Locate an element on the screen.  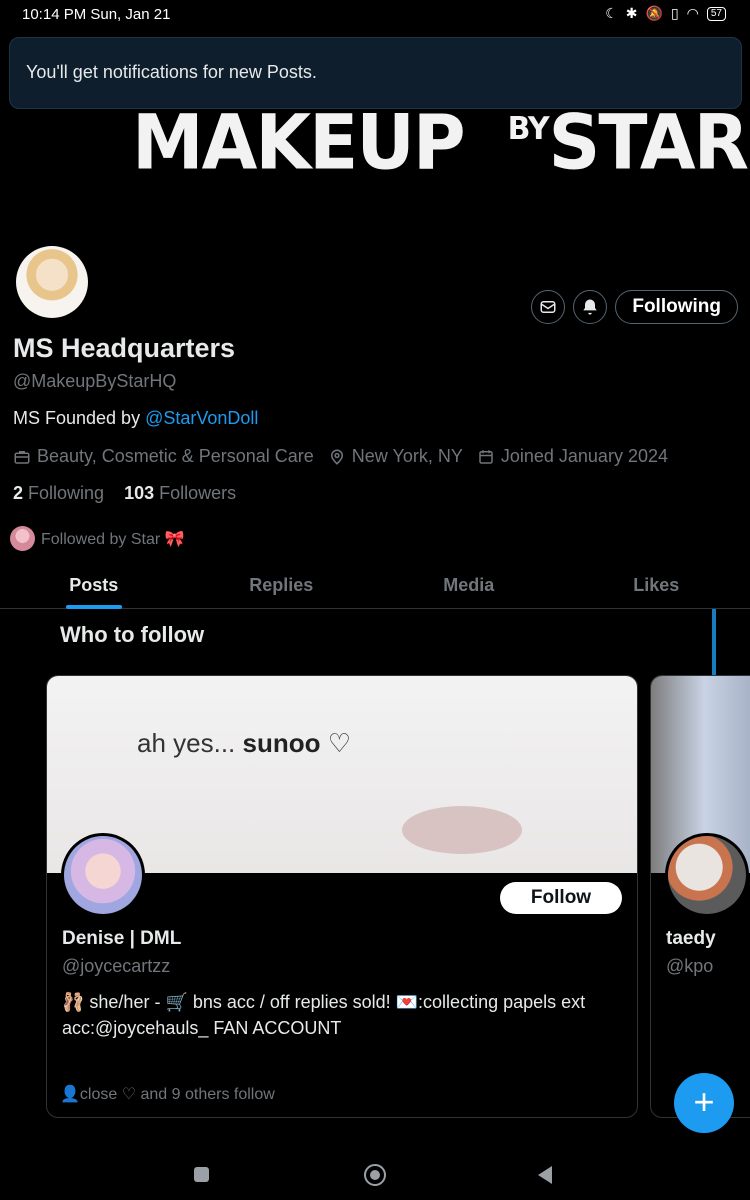
banner-text-suffix: ♡ is located at coordinates (336, 743).